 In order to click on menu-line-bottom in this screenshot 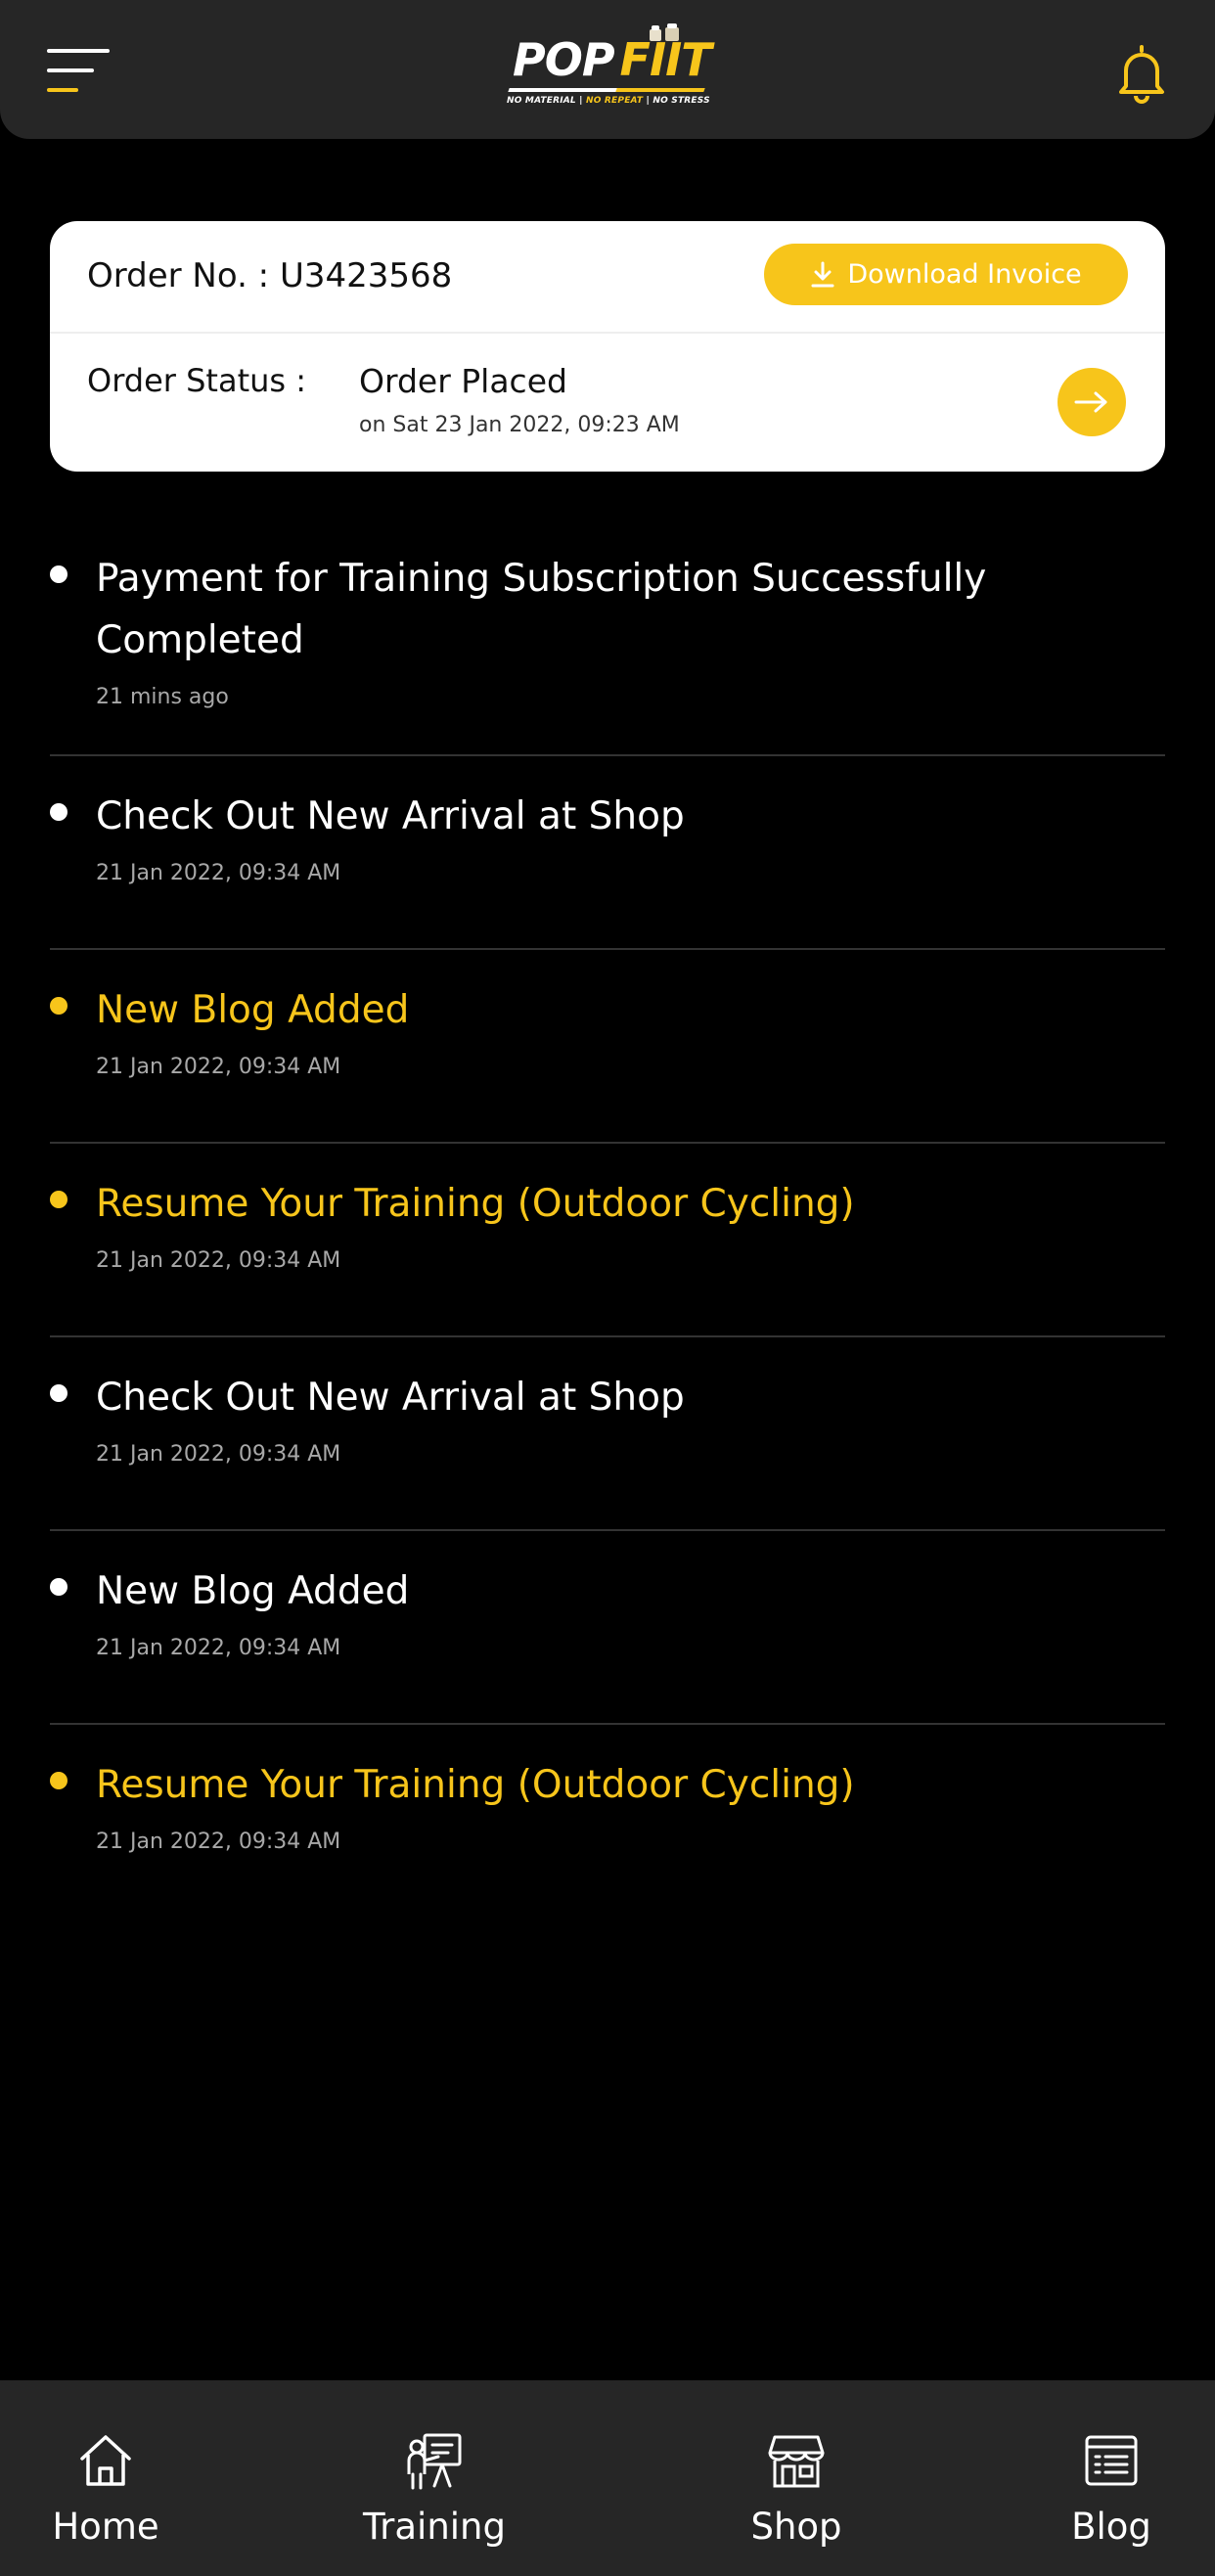, I will do `click(62, 90)`.